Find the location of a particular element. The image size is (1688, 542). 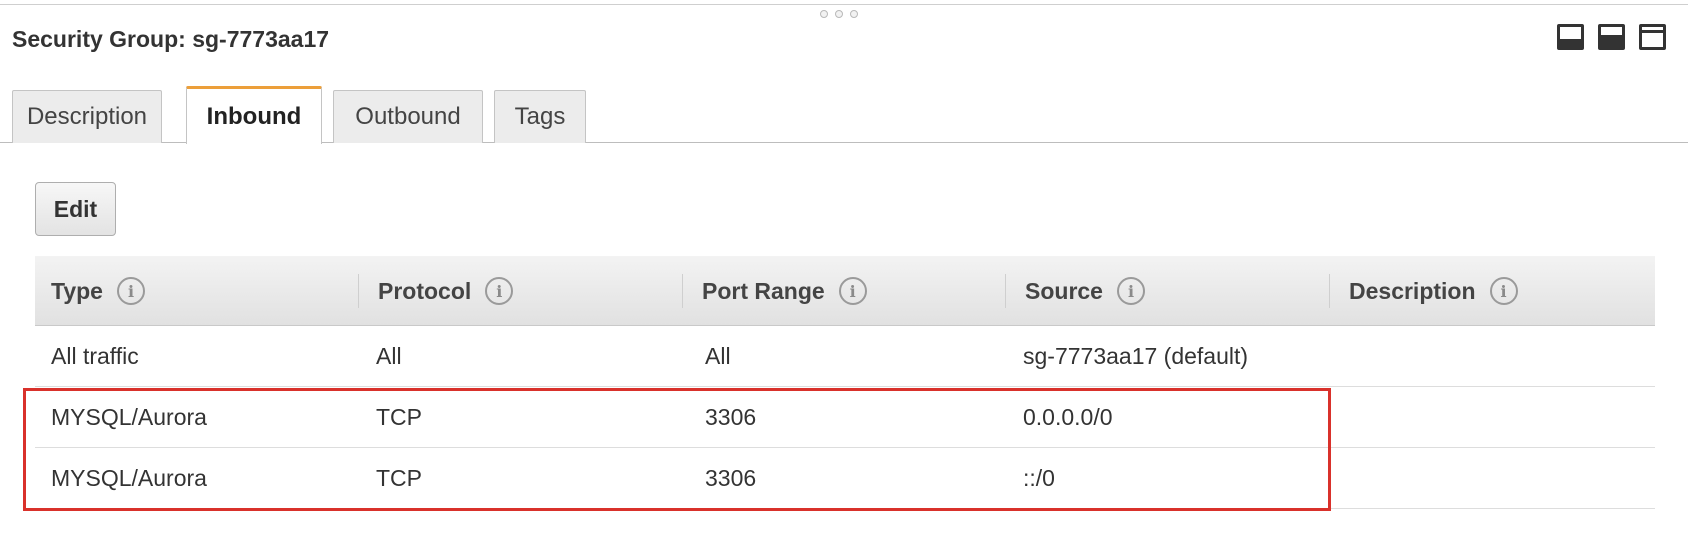

column-header-type: Type i is located at coordinates (98, 291).